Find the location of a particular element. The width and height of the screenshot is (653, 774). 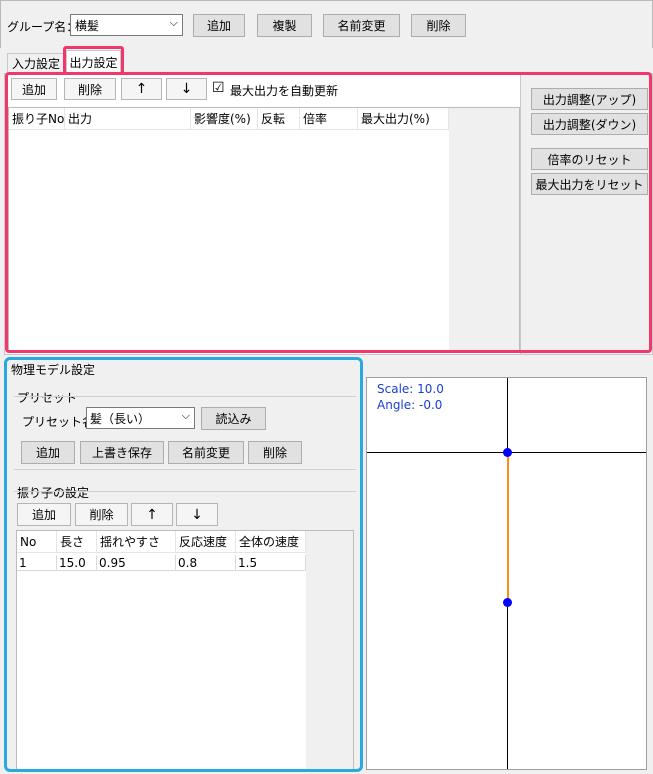

group-add-button: 追加 is located at coordinates (219, 25).